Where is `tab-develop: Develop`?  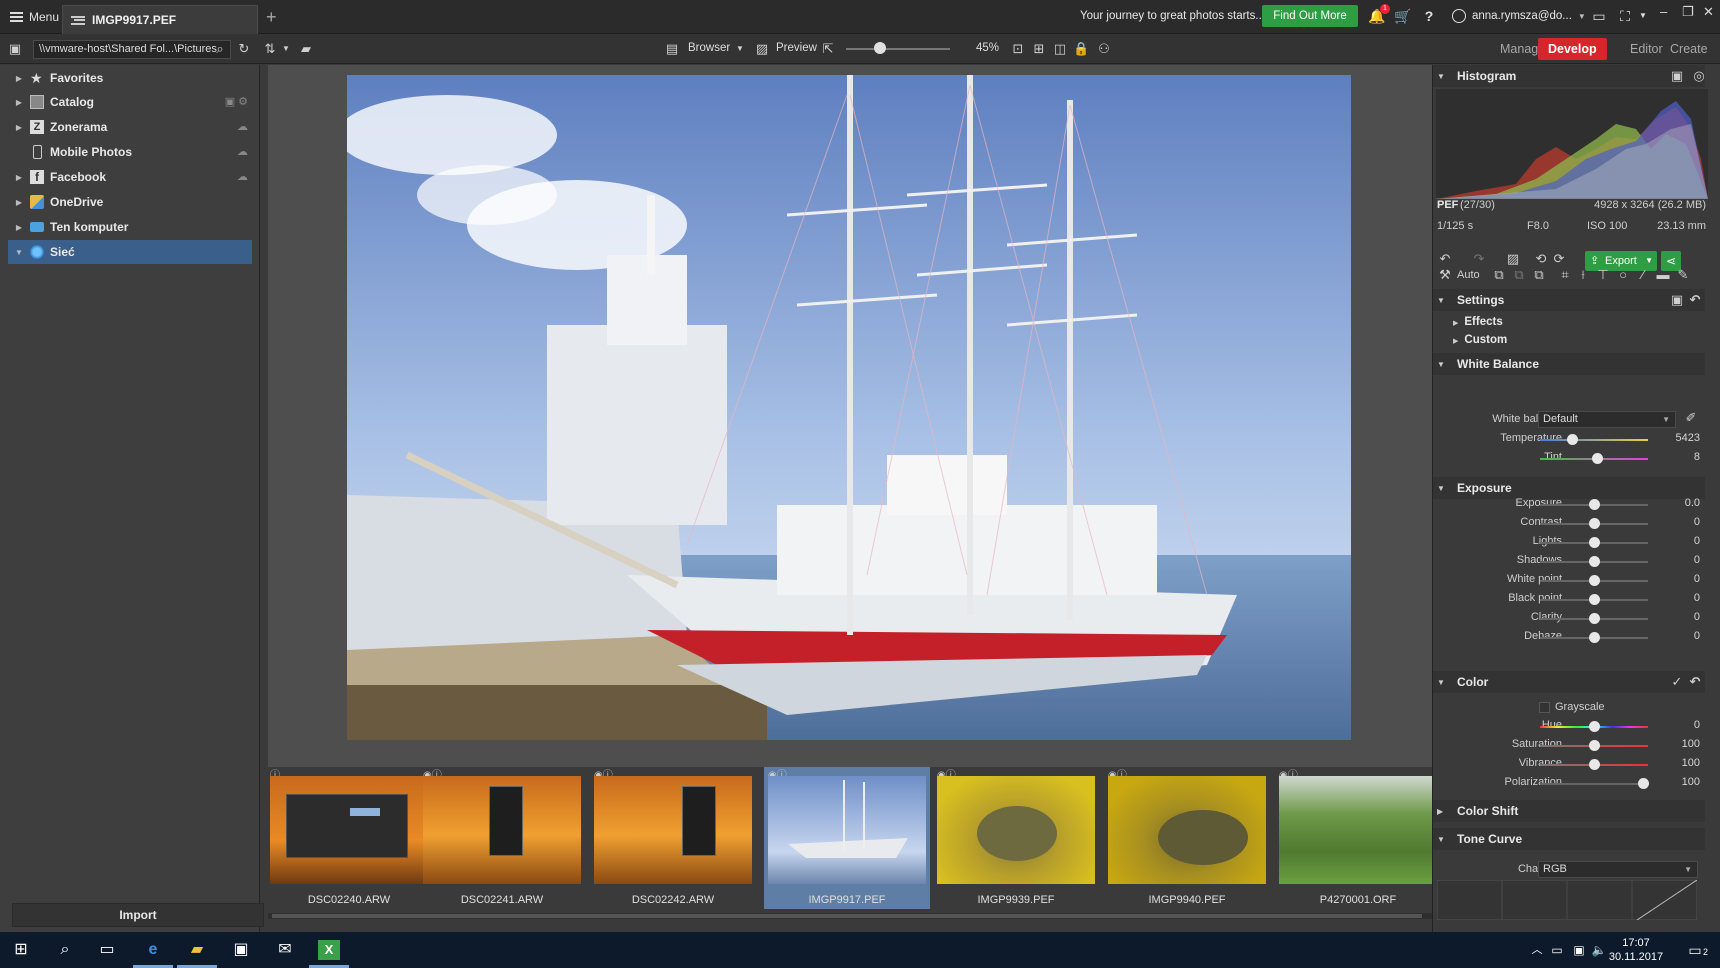
tab-develop: Develop is located at coordinates (1572, 49).